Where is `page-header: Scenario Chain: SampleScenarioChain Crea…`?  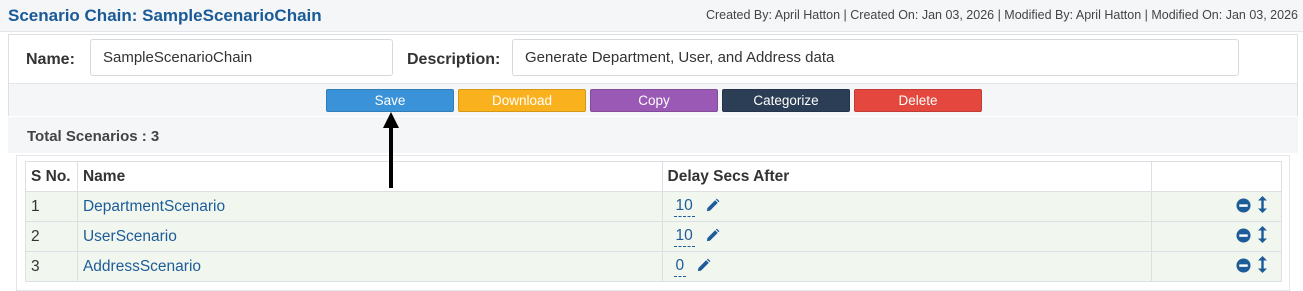 page-header: Scenario Chain: SampleScenarioChain Crea… is located at coordinates (651, 16).